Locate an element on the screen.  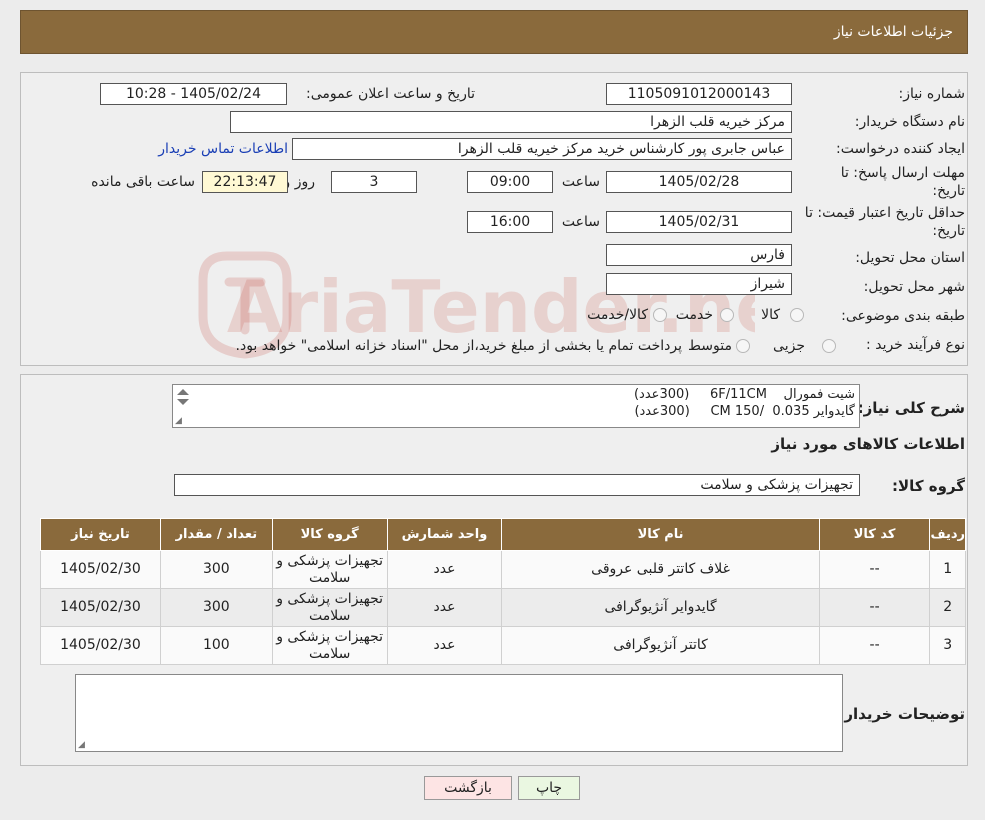
goods-group-label: گروه کالا: is located at coordinates (928, 486).